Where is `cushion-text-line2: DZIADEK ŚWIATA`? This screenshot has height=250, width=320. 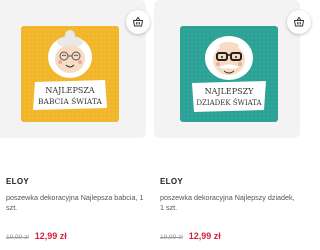 cushion-text-line2: DZIADEK ŚWIATA is located at coordinates (229, 102).